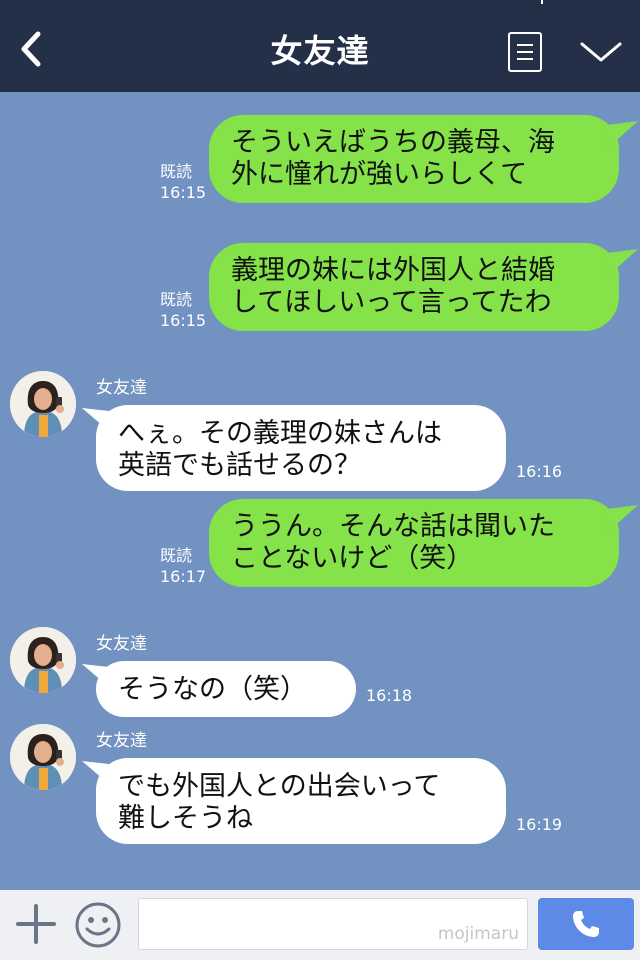 The width and height of the screenshot is (640, 960). I want to click on message-line: してほしいって言ってたわ, so click(391, 302).